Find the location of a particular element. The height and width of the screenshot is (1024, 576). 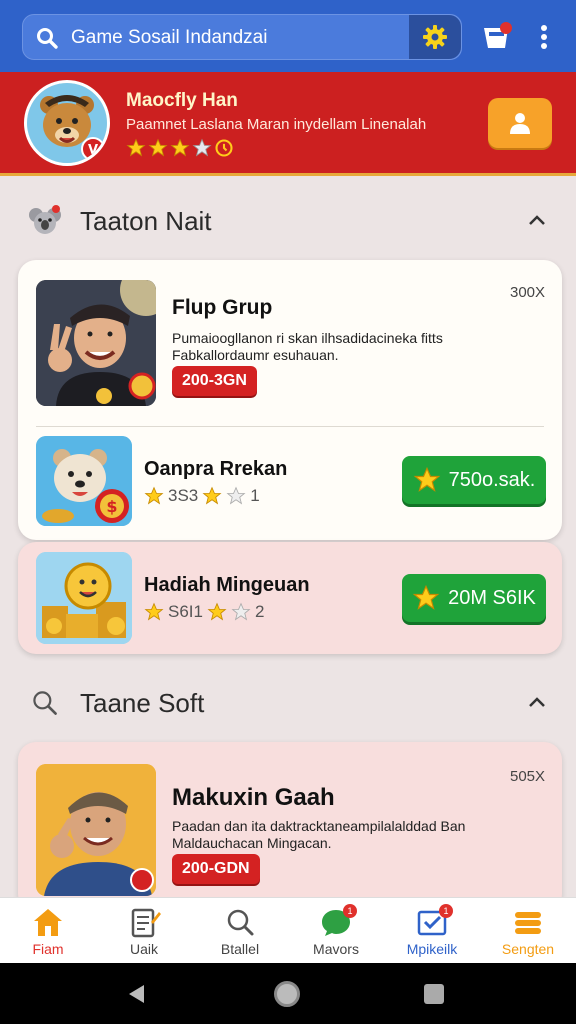

claim-button: 20M S6IK is located at coordinates (474, 598).